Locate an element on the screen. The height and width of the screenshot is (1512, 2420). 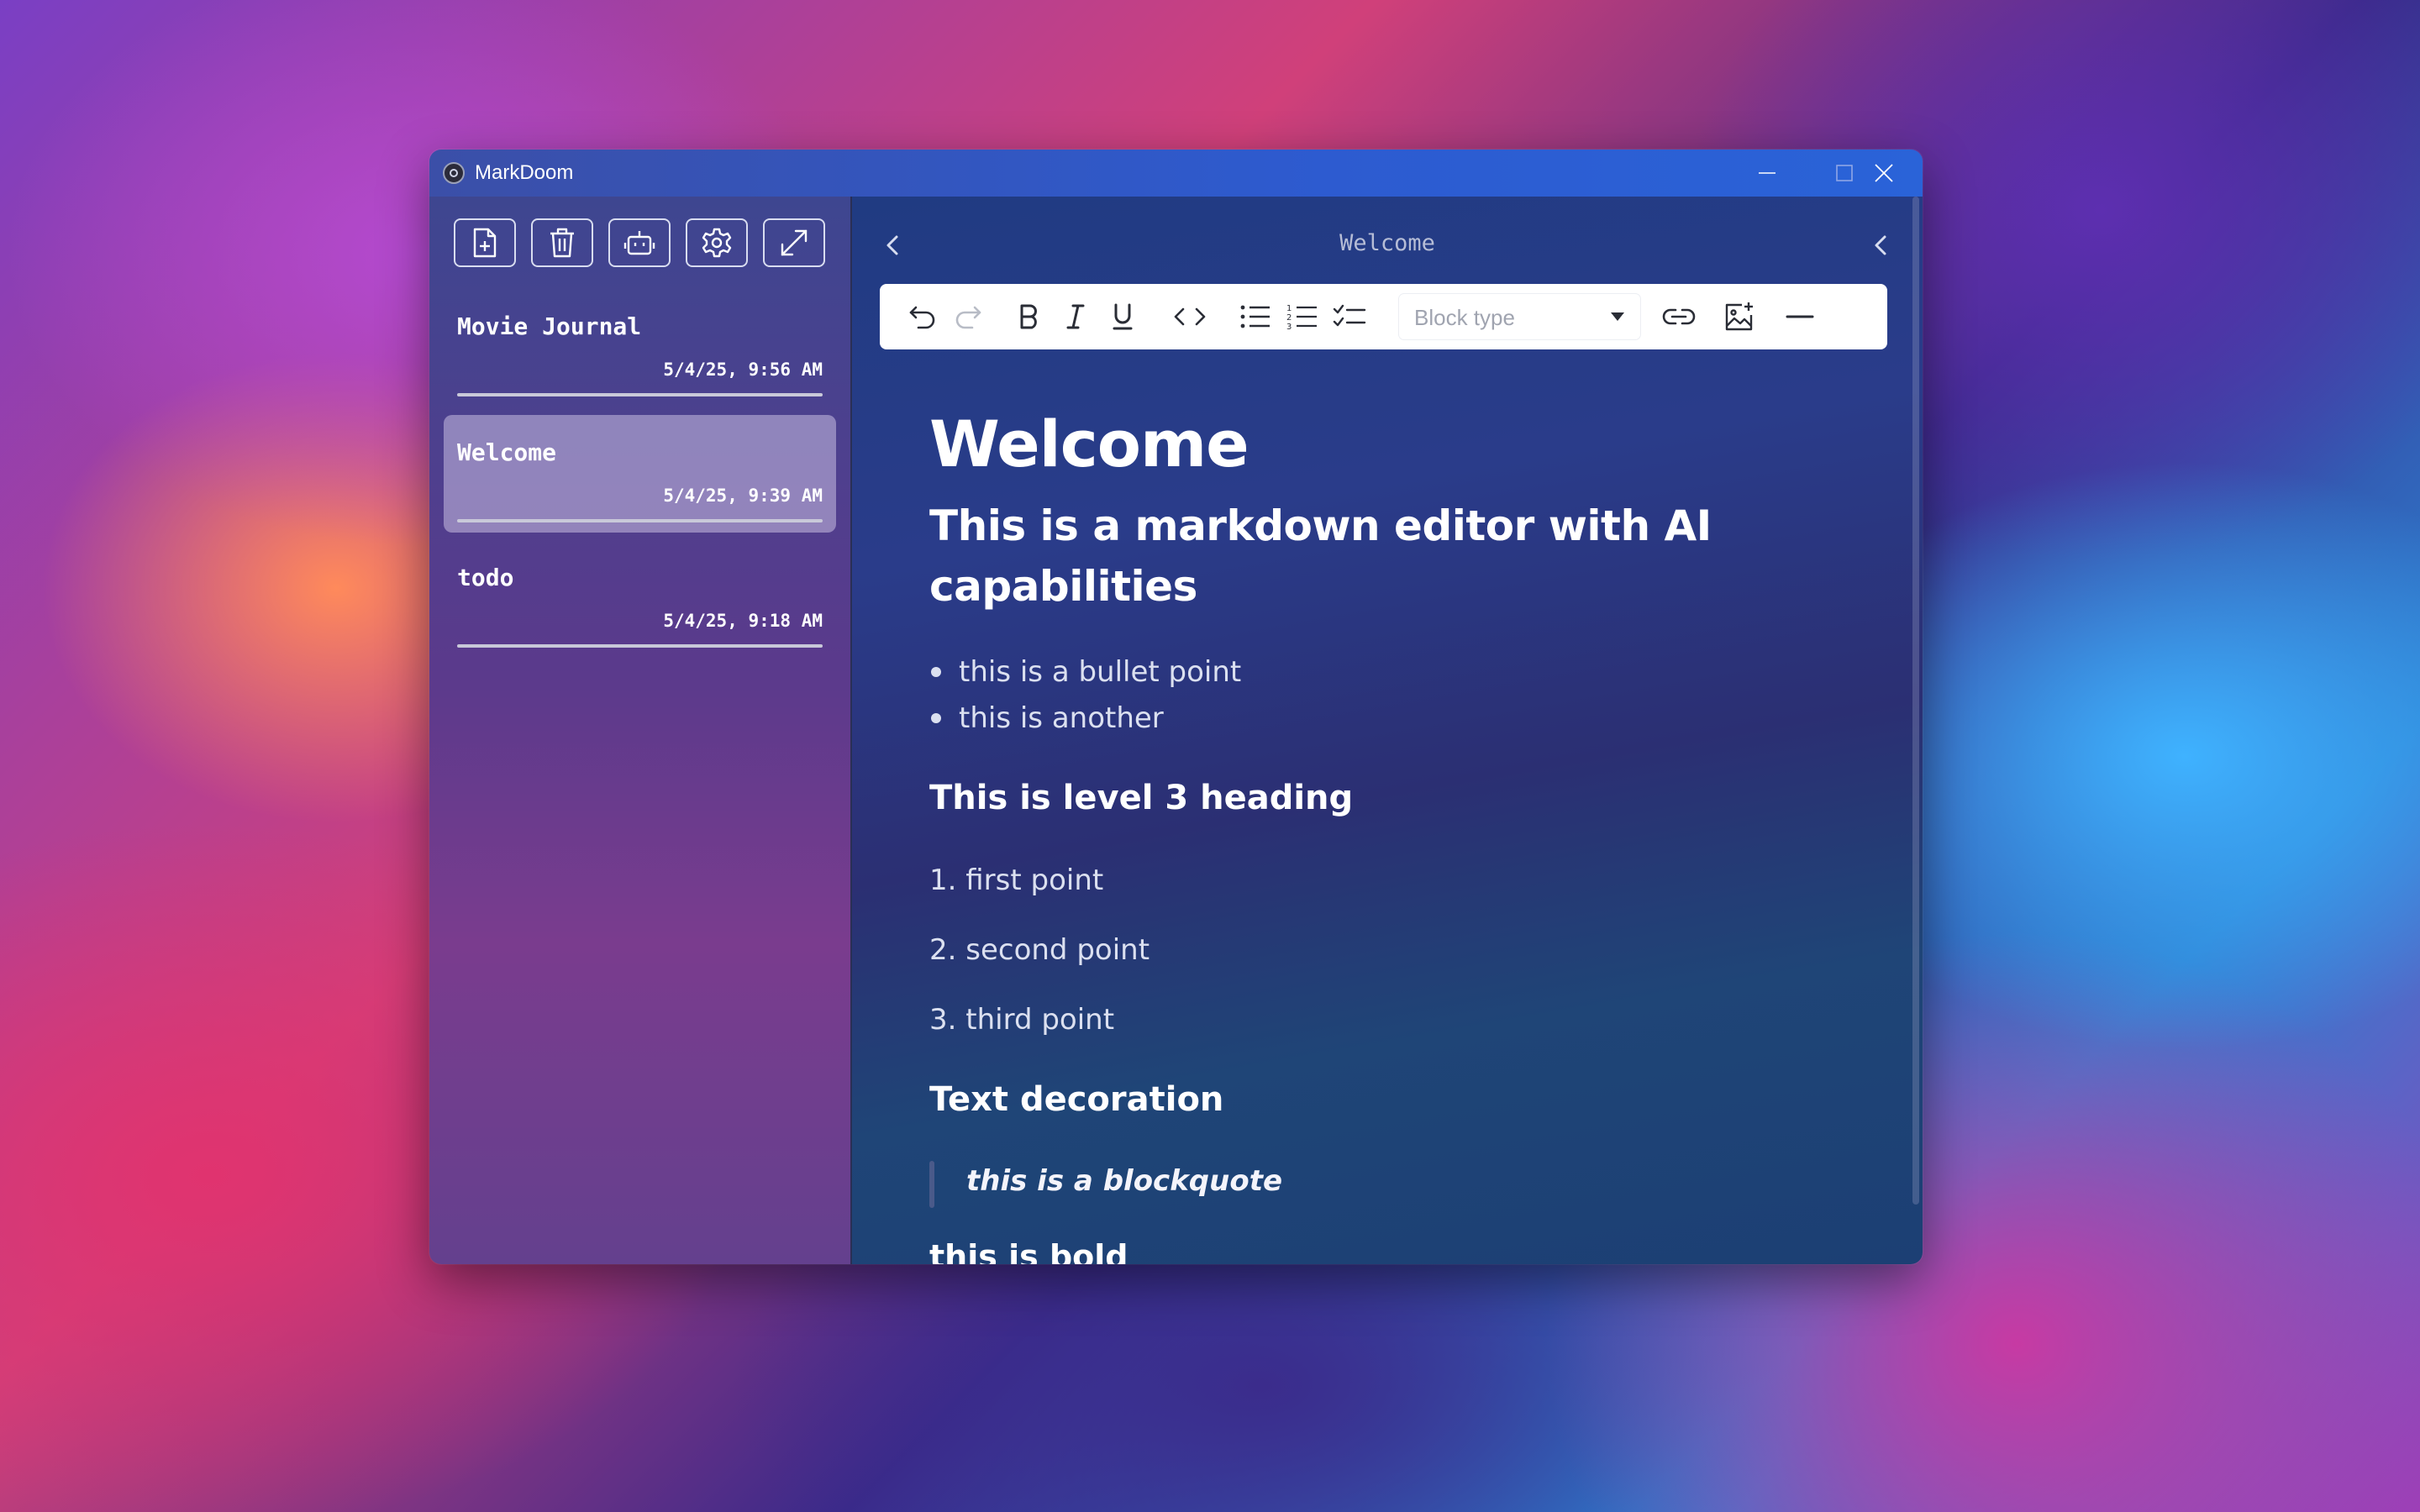
document-title: Welcome is located at coordinates (1387, 243).